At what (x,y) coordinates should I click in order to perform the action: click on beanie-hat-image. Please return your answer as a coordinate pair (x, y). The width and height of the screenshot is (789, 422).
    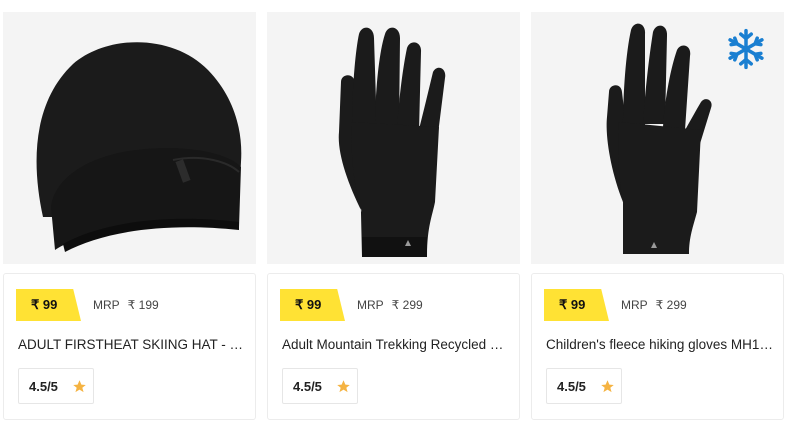
    Looking at the image, I should click on (139, 147).